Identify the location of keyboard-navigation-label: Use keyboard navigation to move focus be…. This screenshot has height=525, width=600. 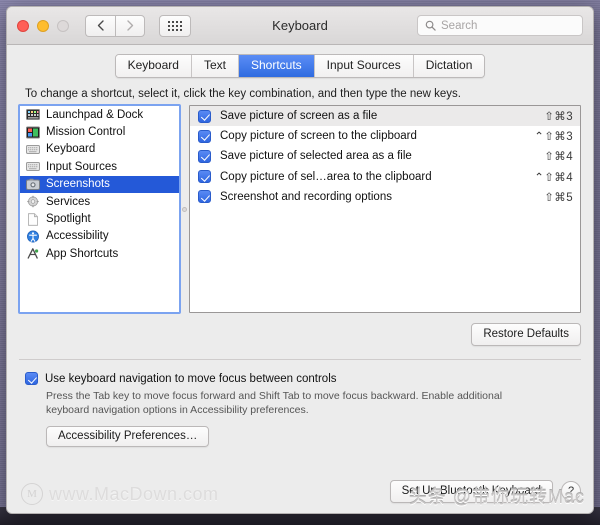
(191, 378).